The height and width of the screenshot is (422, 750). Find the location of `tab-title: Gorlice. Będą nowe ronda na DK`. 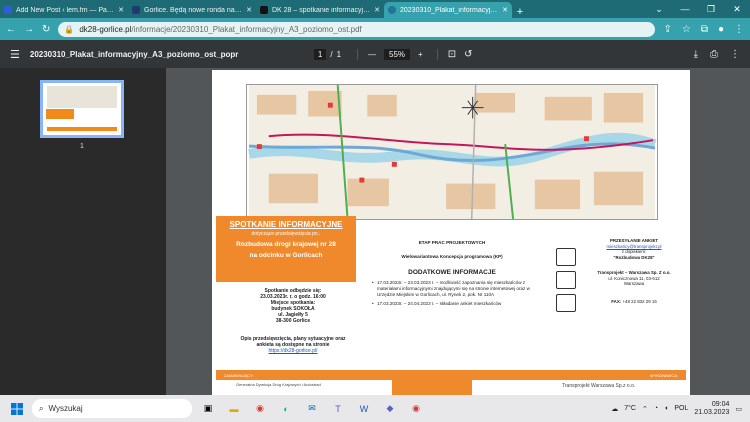

tab-title: Gorlice. Będą nowe ronda na DK is located at coordinates (193, 10).